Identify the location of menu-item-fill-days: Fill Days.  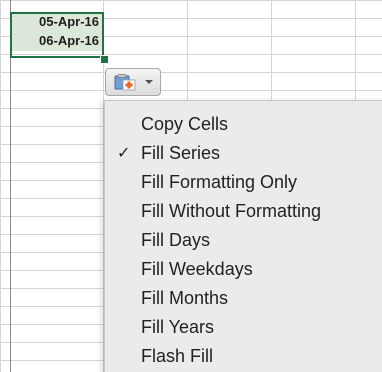
(243, 240).